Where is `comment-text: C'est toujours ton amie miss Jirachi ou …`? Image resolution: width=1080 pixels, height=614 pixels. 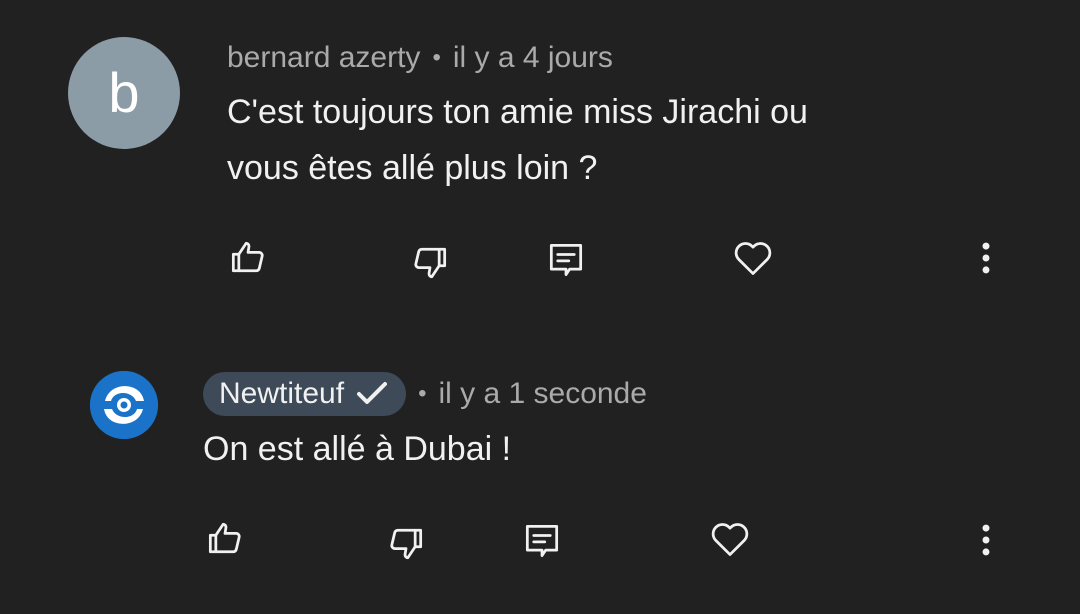 comment-text: C'est toujours ton amie miss Jirachi ou … is located at coordinates (587, 140).